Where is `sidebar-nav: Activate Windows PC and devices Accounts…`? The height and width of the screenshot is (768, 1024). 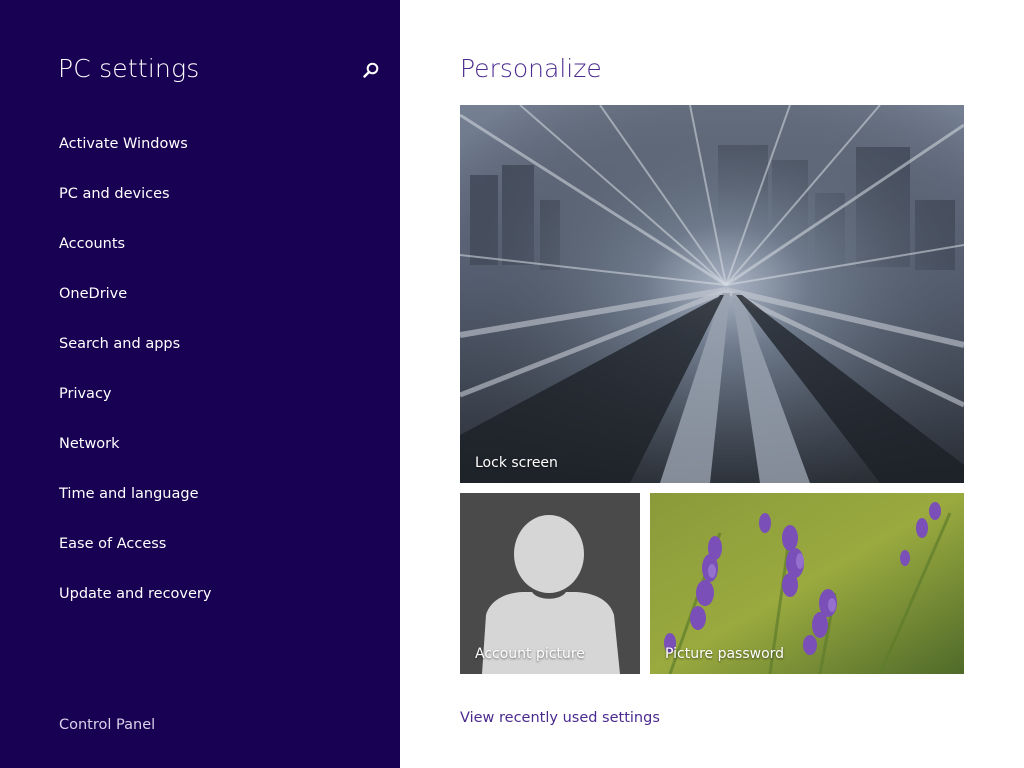 sidebar-nav: Activate Windows PC and devices Accounts… is located at coordinates (135, 381).